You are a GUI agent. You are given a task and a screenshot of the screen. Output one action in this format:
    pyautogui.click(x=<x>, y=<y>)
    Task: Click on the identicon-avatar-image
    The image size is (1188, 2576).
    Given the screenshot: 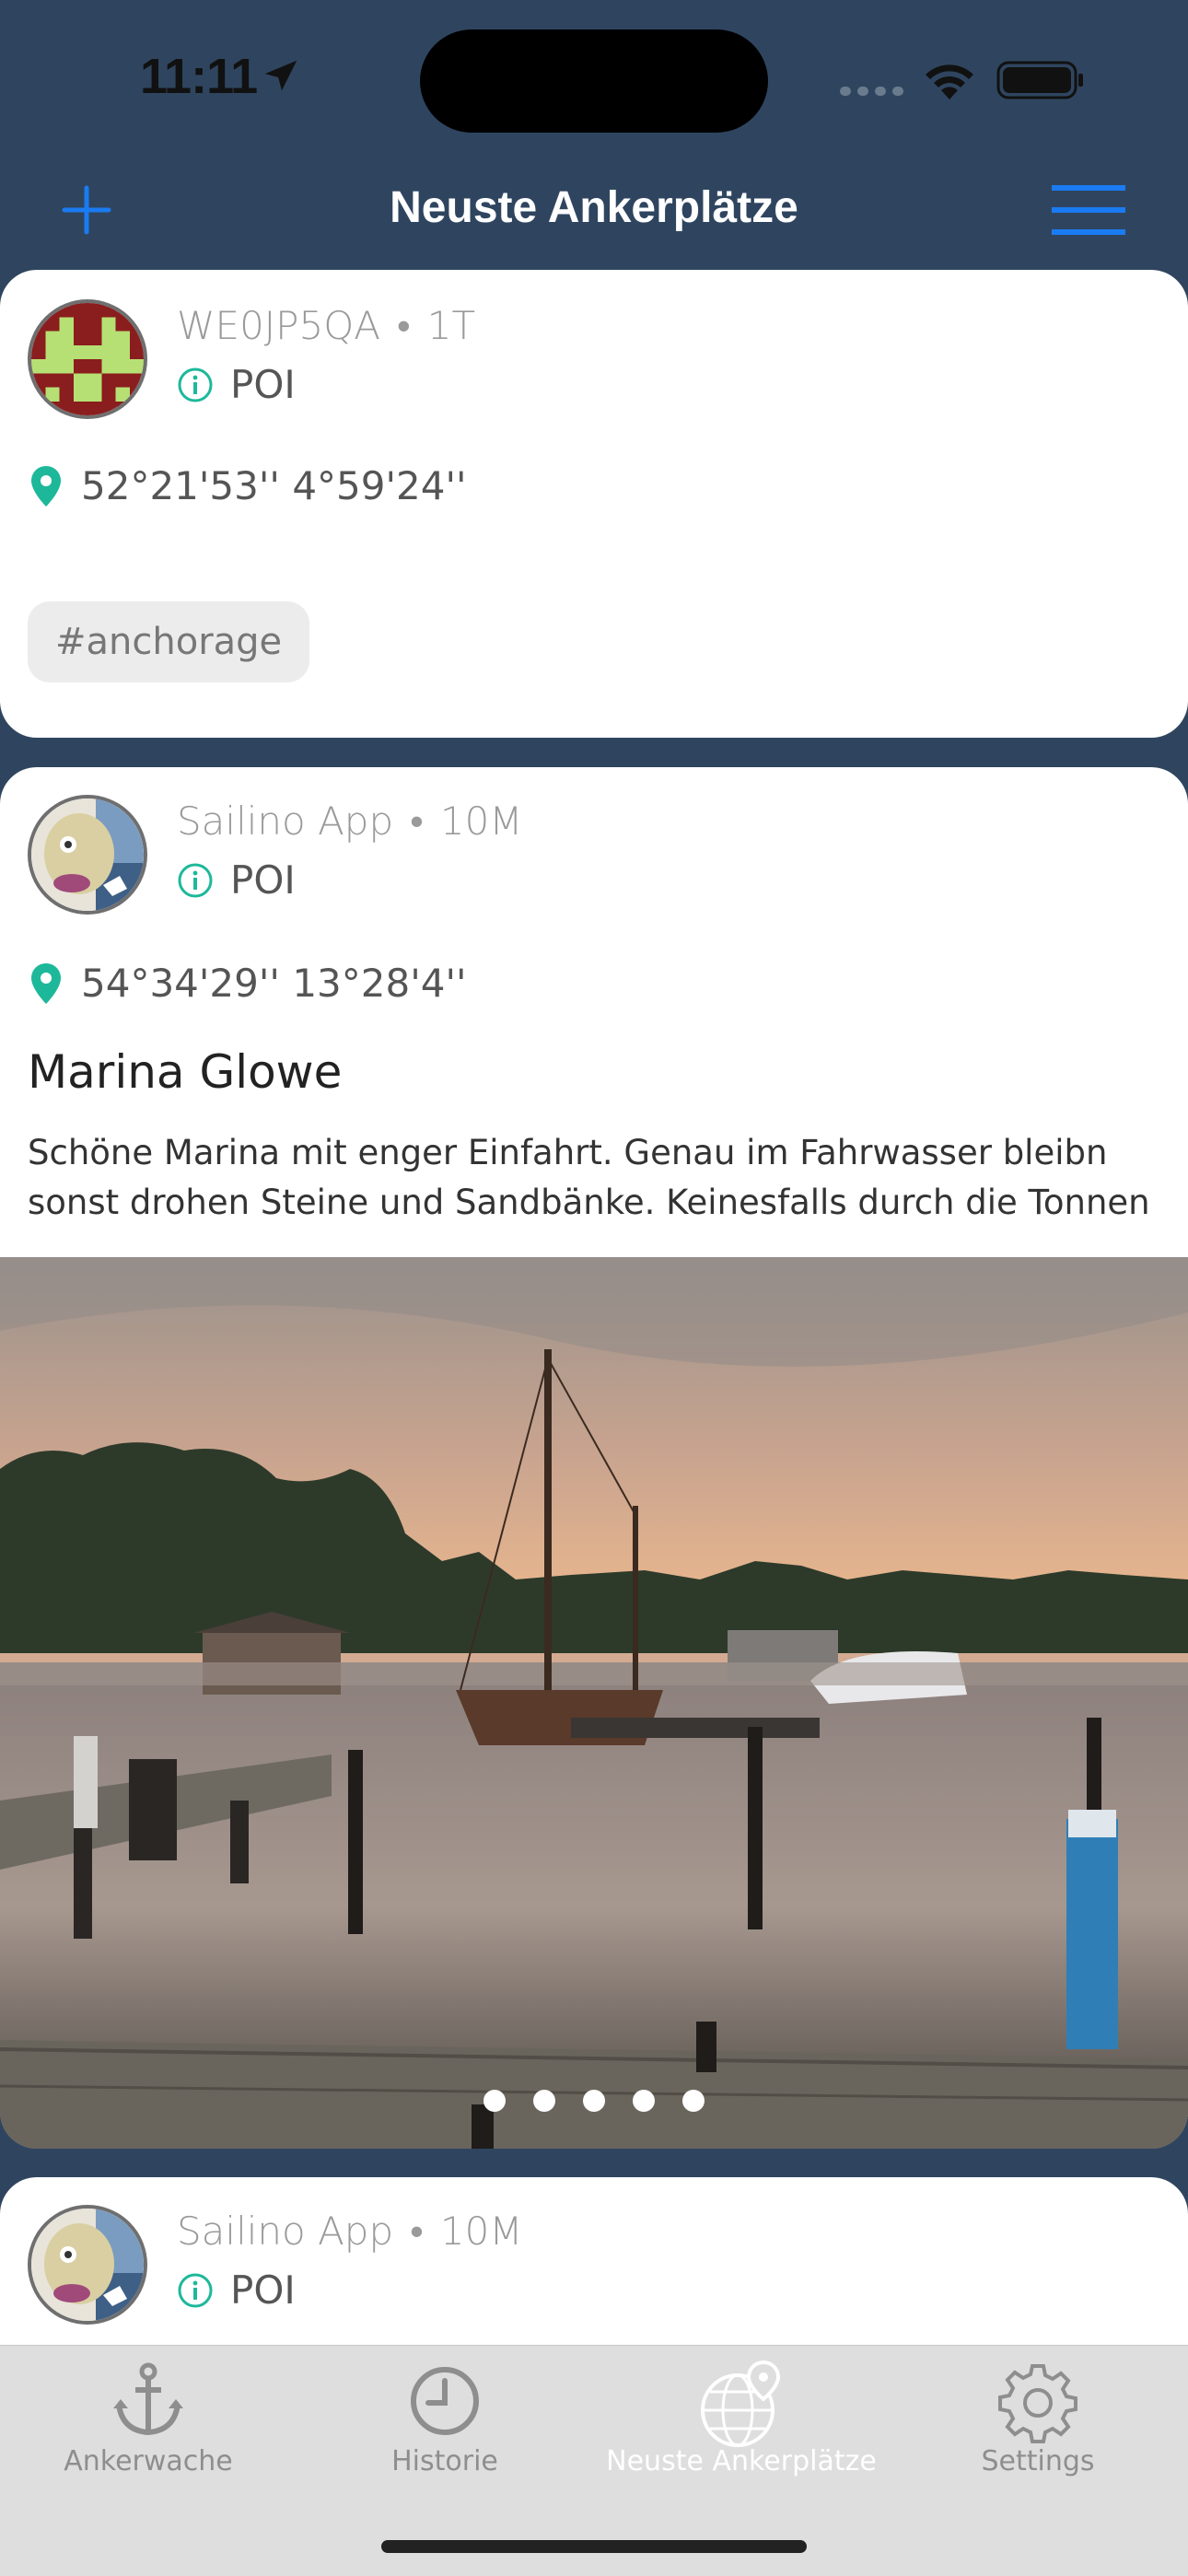 What is the action you would take?
    pyautogui.click(x=87, y=359)
    